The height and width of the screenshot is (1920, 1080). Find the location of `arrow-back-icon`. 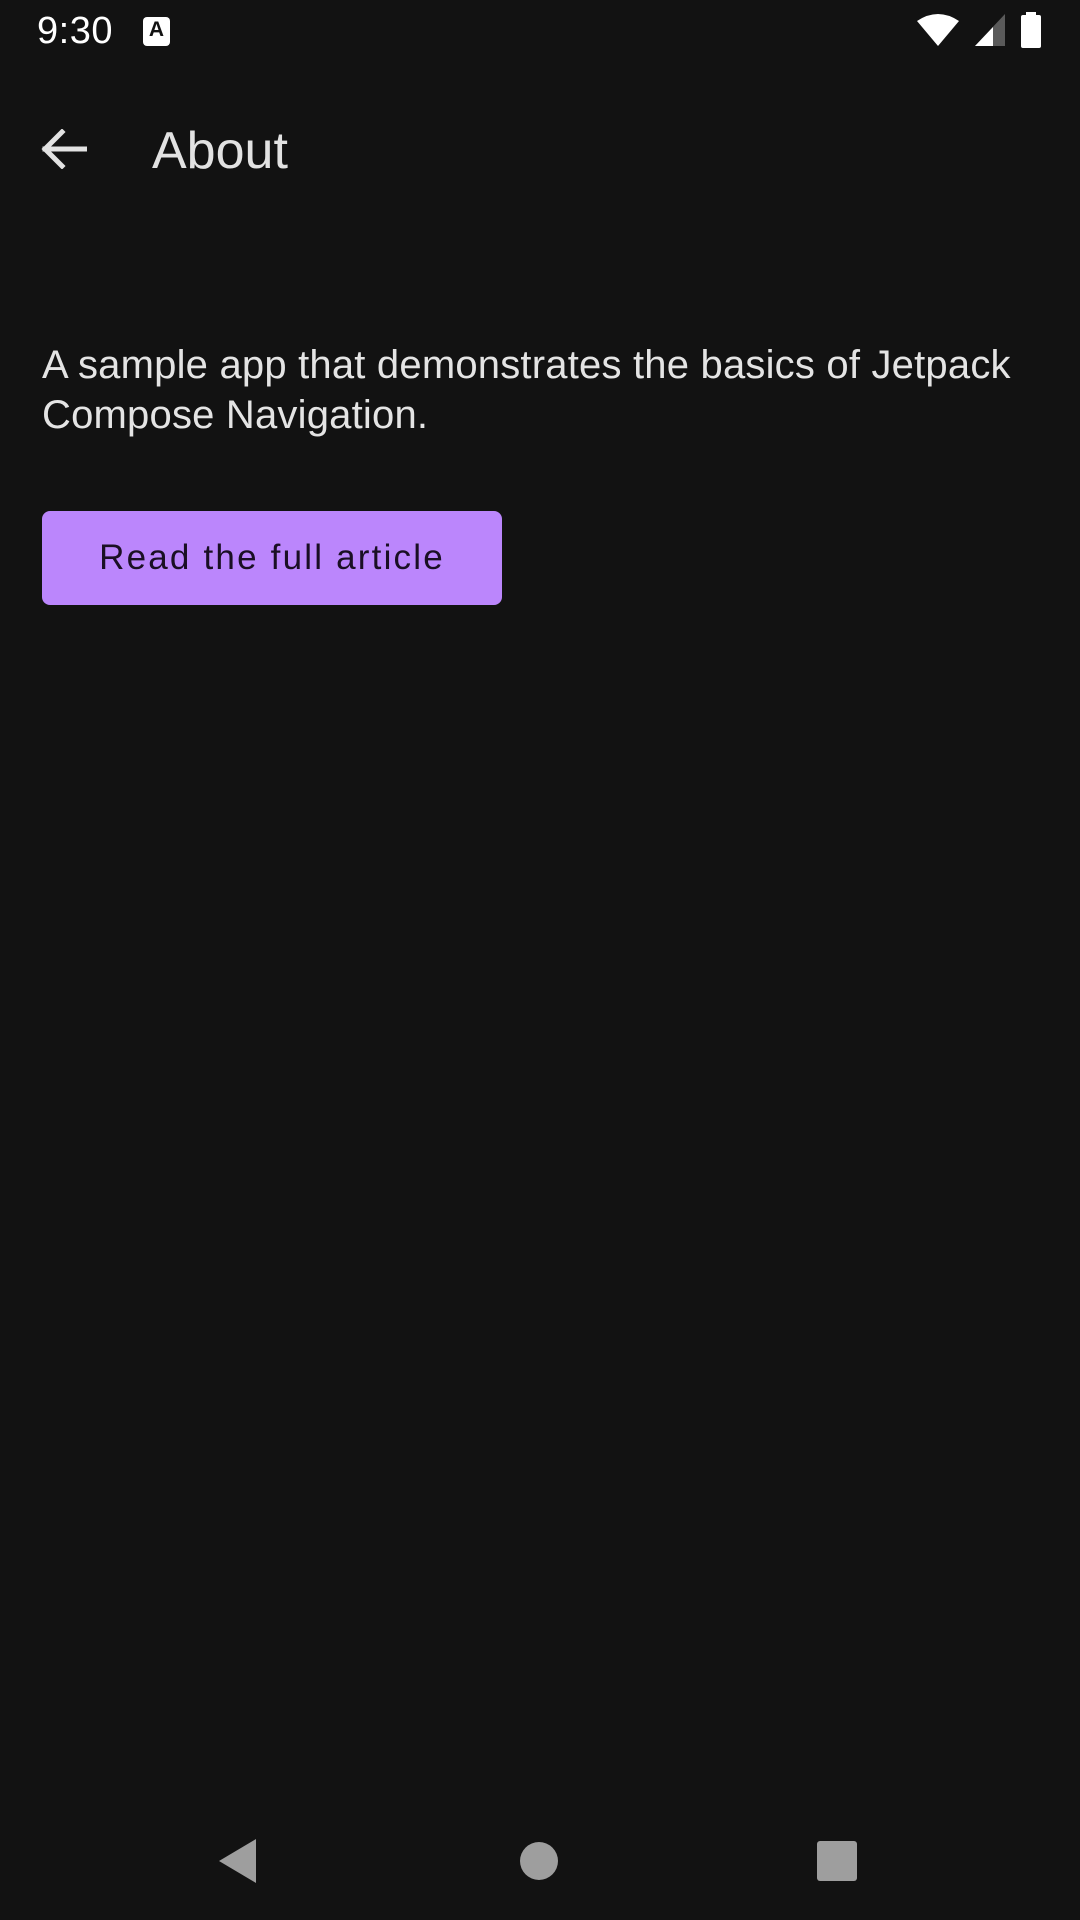

arrow-back-icon is located at coordinates (64, 150).